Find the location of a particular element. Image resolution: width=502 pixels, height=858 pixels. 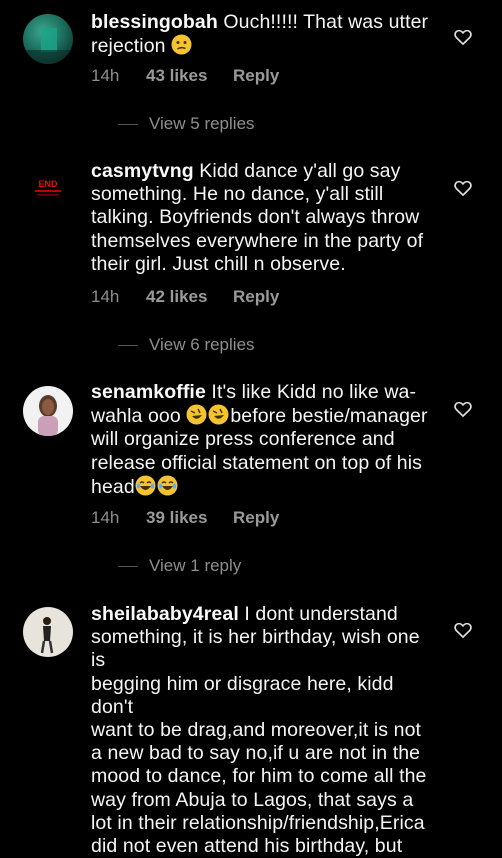

view-replies-label: View 6 replies is located at coordinates (202, 344).